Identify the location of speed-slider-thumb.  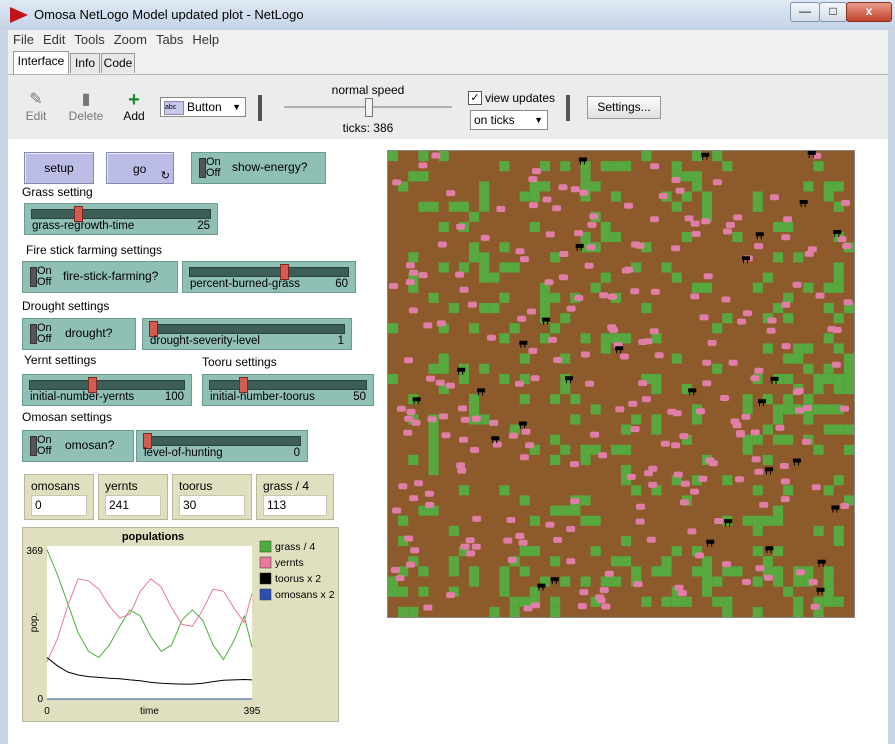
(369, 107).